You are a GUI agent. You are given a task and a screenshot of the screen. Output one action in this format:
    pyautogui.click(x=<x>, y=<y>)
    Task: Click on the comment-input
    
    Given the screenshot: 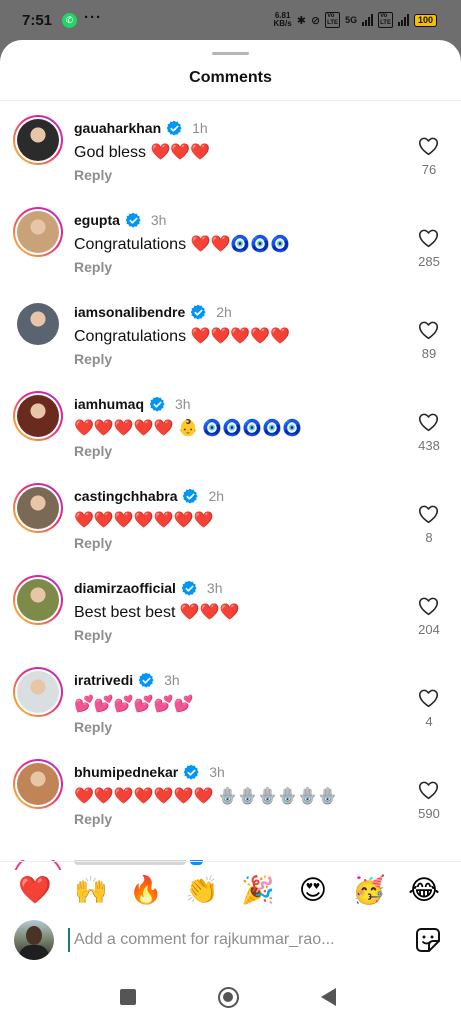 What is the action you would take?
    pyautogui.click(x=233, y=940)
    